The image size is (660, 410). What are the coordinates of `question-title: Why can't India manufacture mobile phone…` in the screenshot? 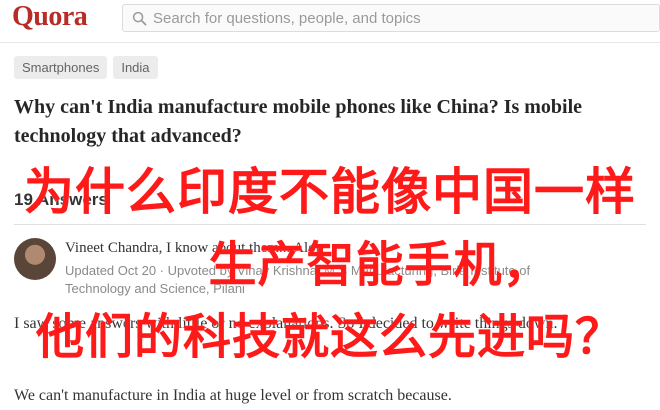 It's located at (334, 122).